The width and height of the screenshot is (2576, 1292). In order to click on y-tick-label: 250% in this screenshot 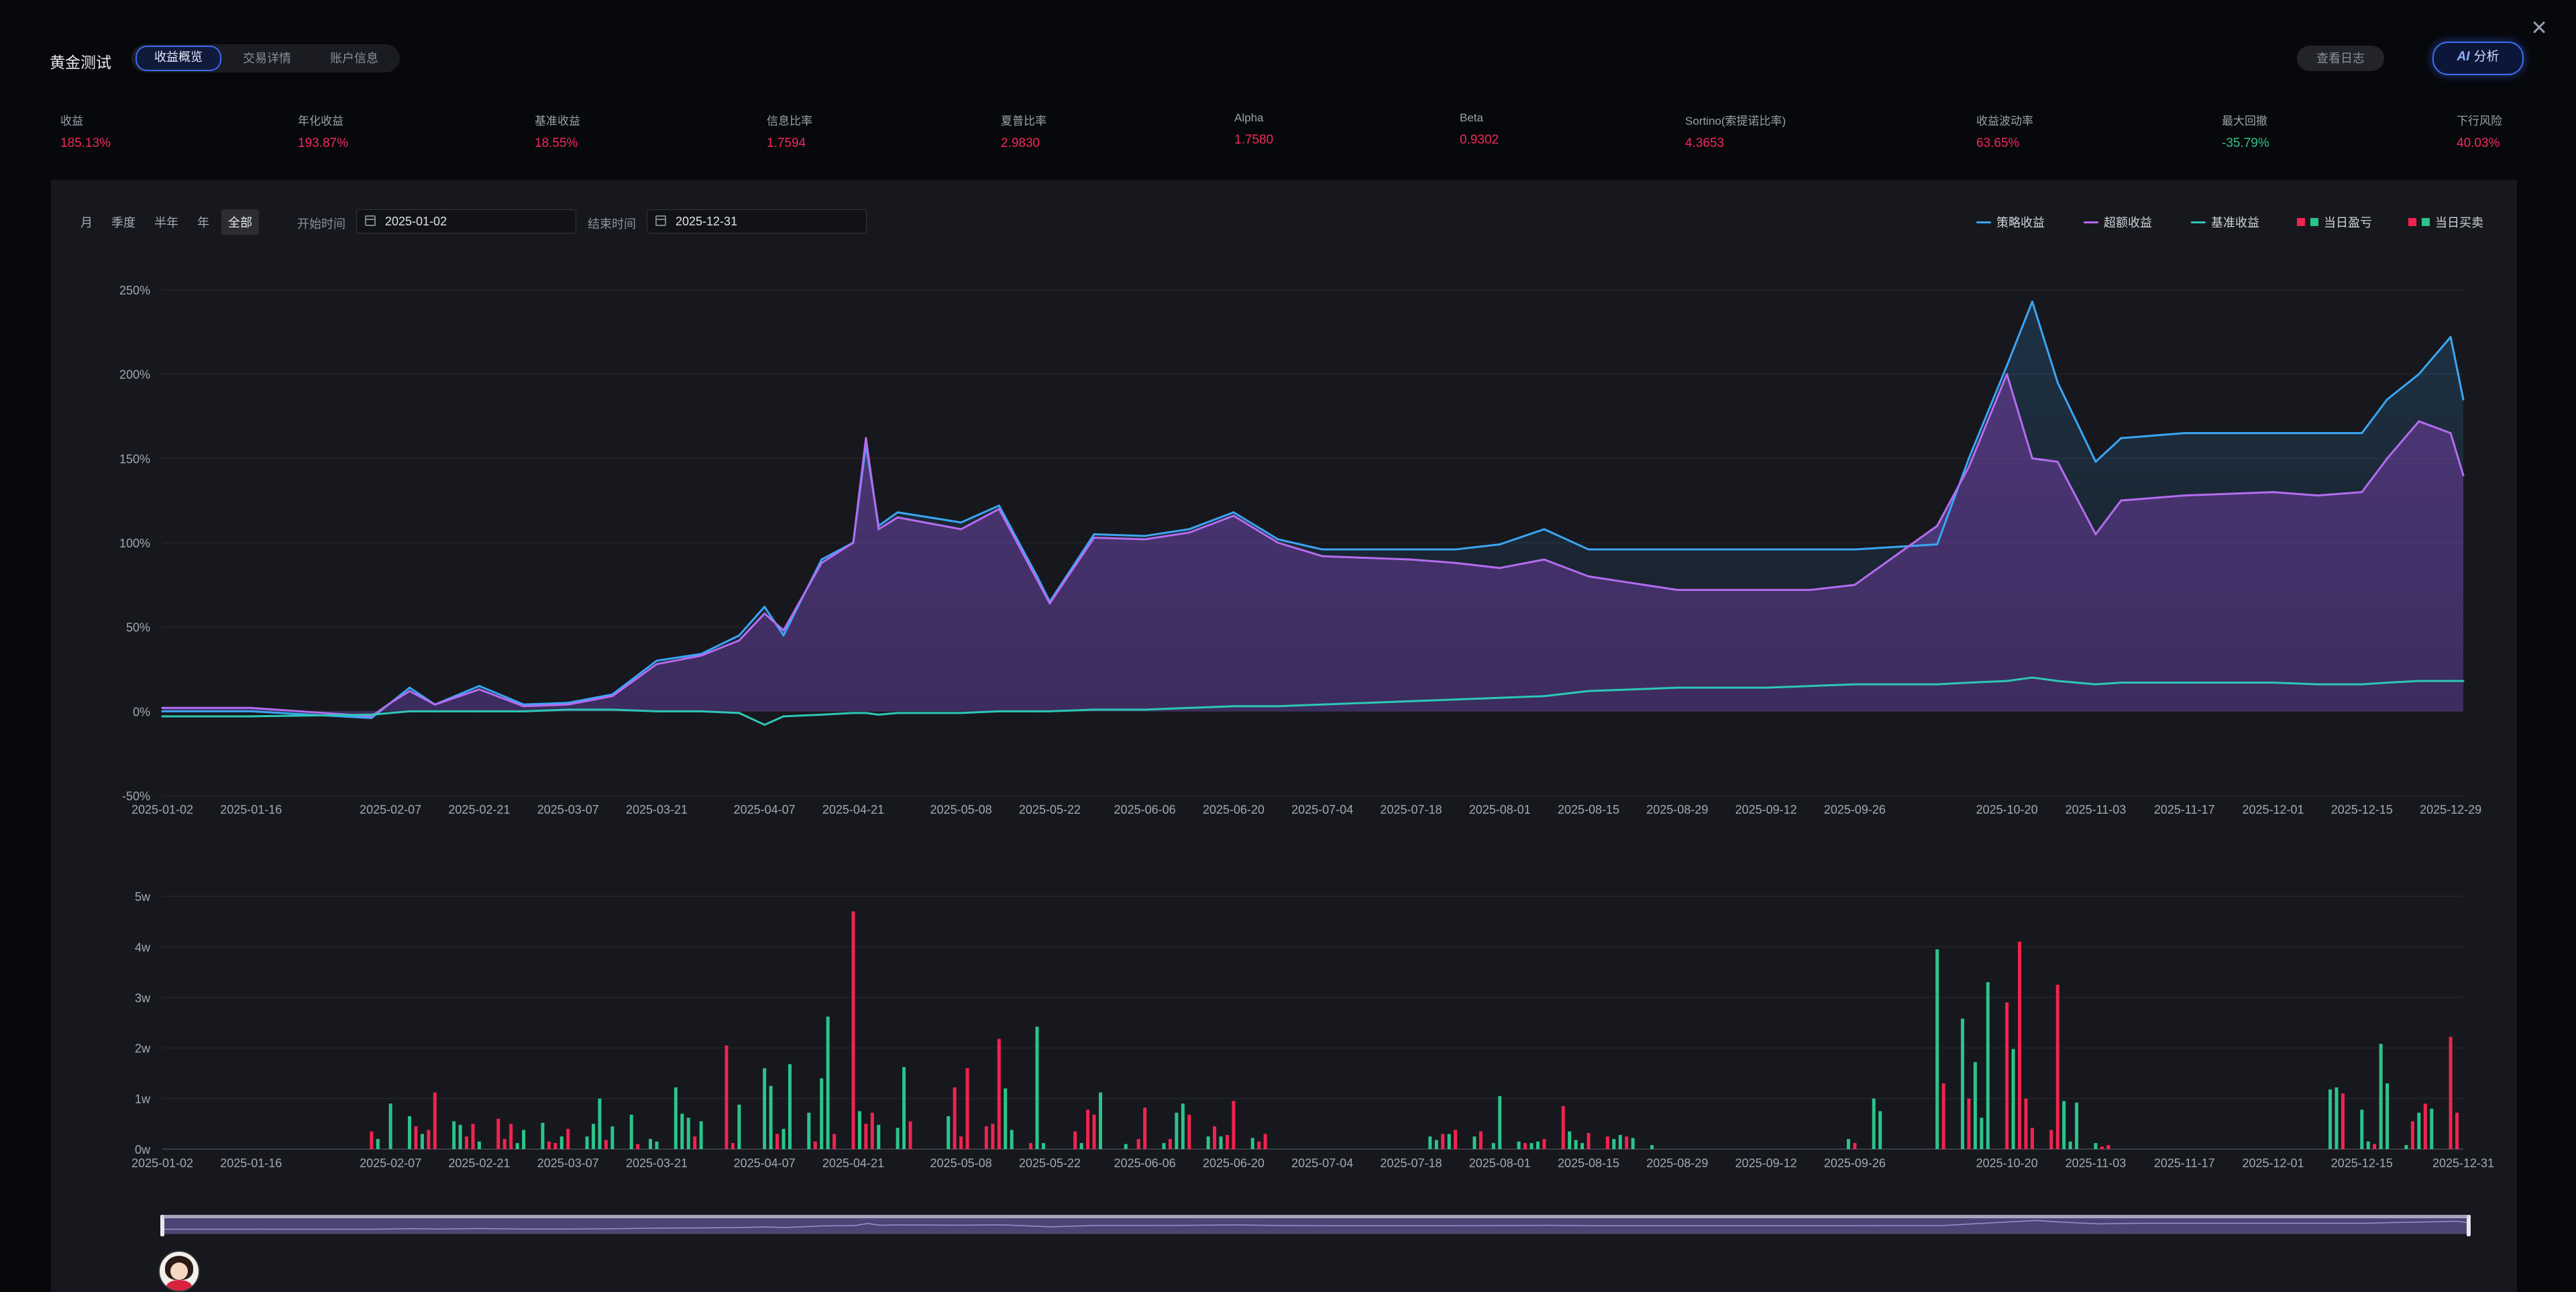, I will do `click(134, 290)`.